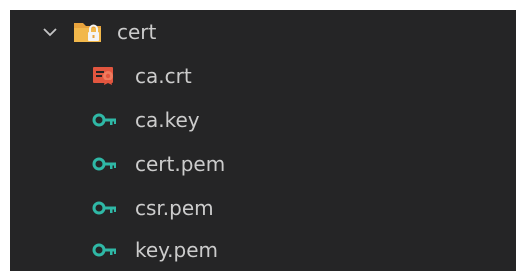 Image resolution: width=527 pixels, height=271 pixels. Describe the element at coordinates (174, 208) in the screenshot. I see `file-label-csr-pem: csr.pem` at that location.